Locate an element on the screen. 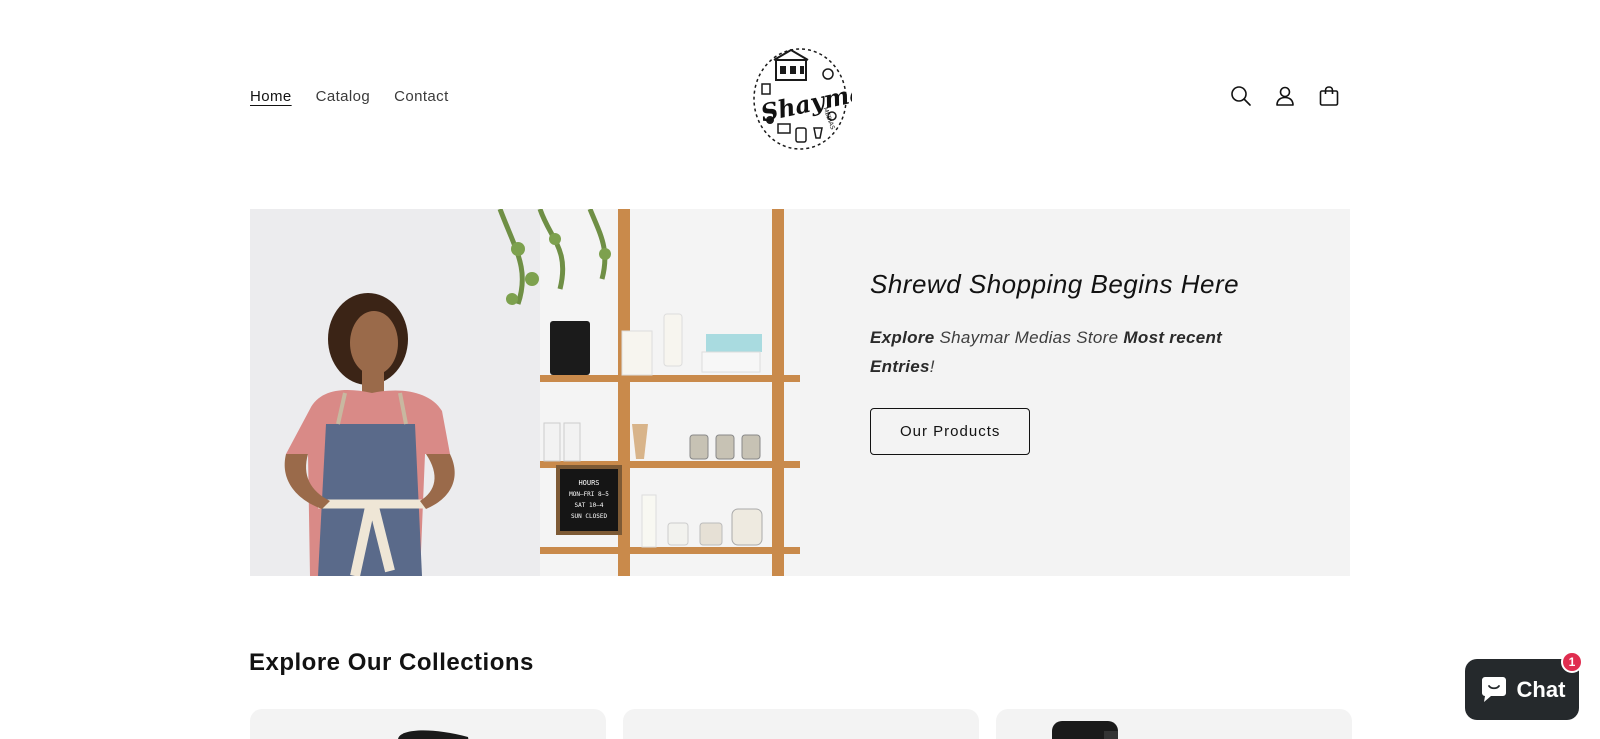  hero-subtitle-bold-1: Explore is located at coordinates (902, 337).